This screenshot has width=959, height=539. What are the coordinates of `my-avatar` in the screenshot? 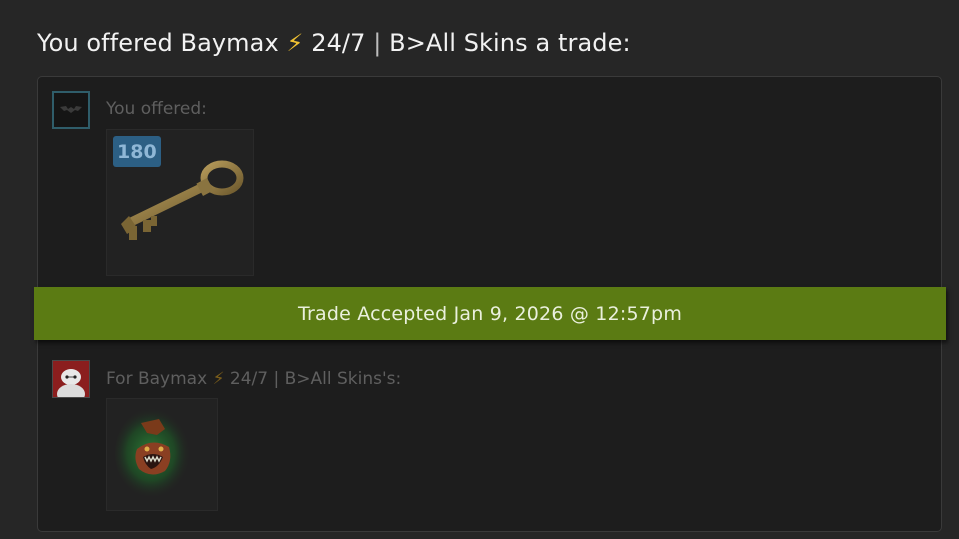 It's located at (71, 110).